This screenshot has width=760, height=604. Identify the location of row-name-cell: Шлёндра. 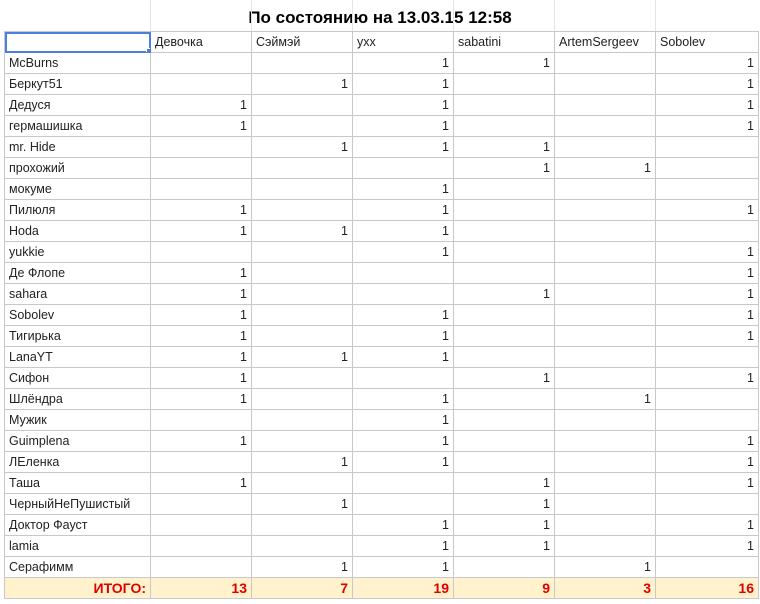
(77, 399).